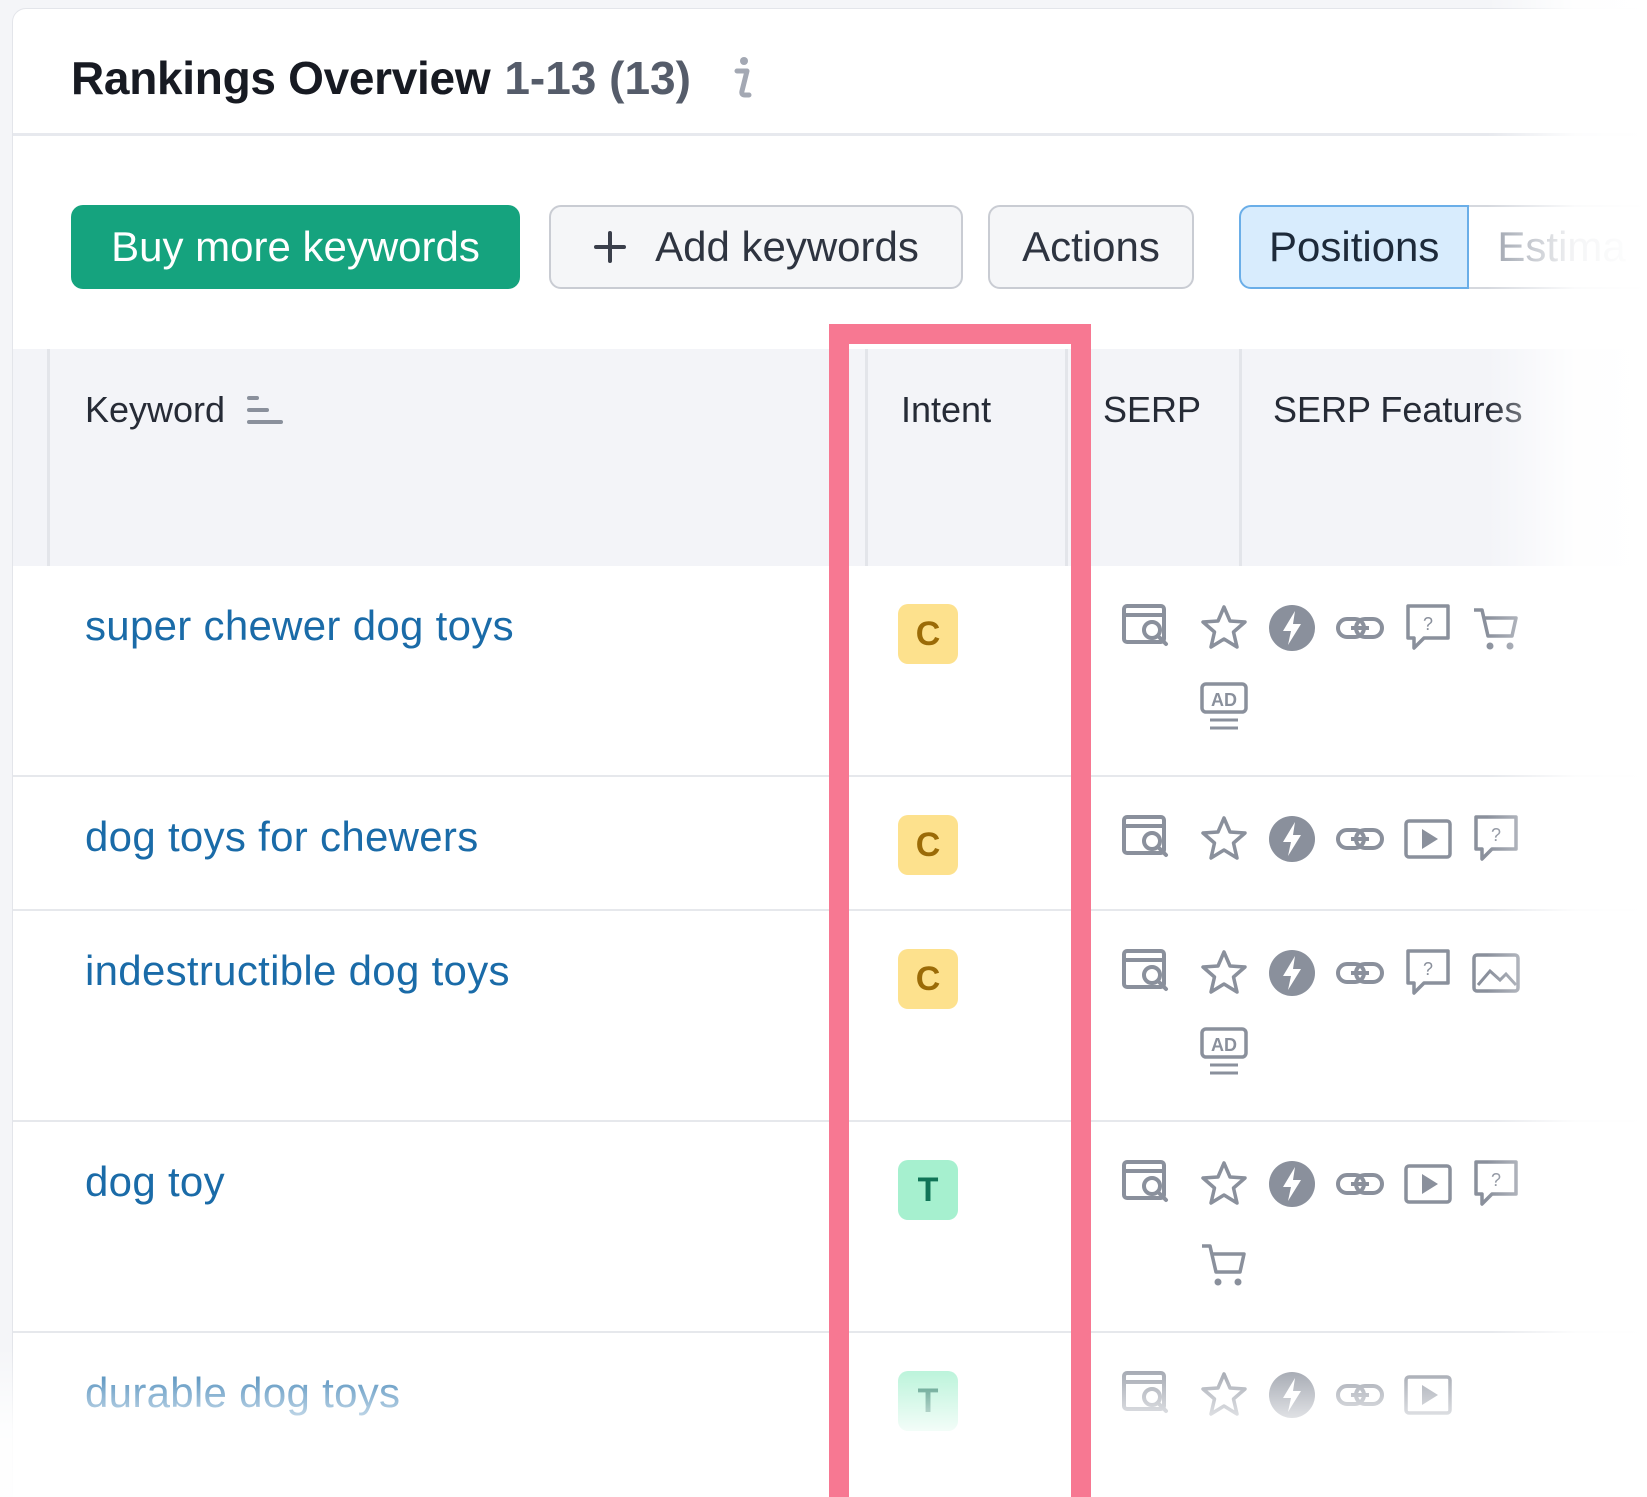 This screenshot has width=1647, height=1497. I want to click on add-keywords-label: Add keywords, so click(787, 246).